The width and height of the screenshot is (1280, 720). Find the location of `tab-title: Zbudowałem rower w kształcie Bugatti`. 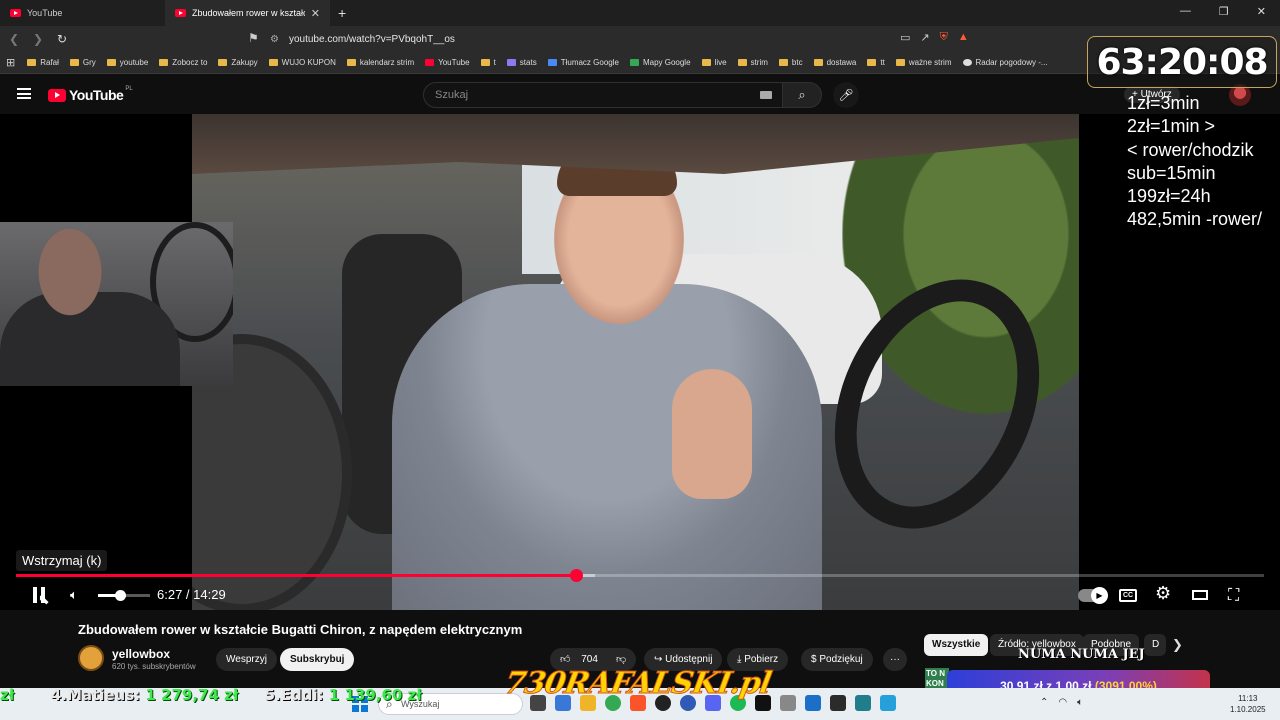

tab-title: Zbudowałem rower w kształcie Bugatti is located at coordinates (248, 13).